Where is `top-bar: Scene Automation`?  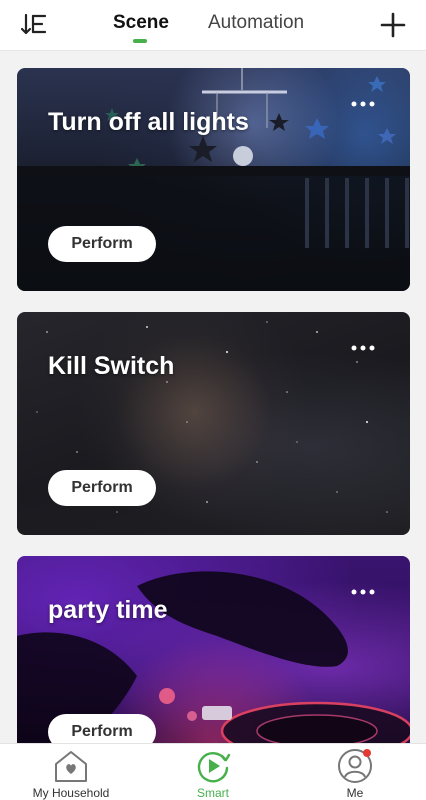
top-bar: Scene Automation is located at coordinates (213, 25).